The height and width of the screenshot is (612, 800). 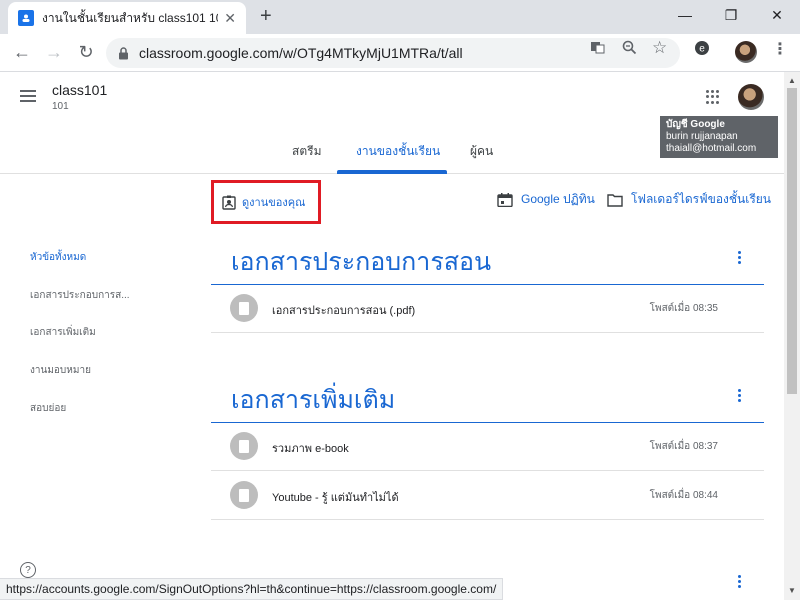 I want to click on profile-avatar, so click(x=746, y=52).